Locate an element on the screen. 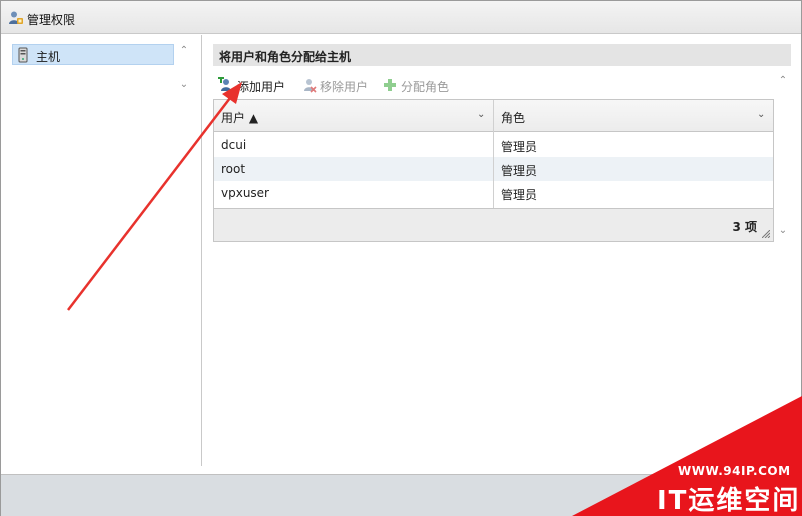 This screenshot has width=802, height=516. add-user-button: 添加用户 is located at coordinates (254, 85).